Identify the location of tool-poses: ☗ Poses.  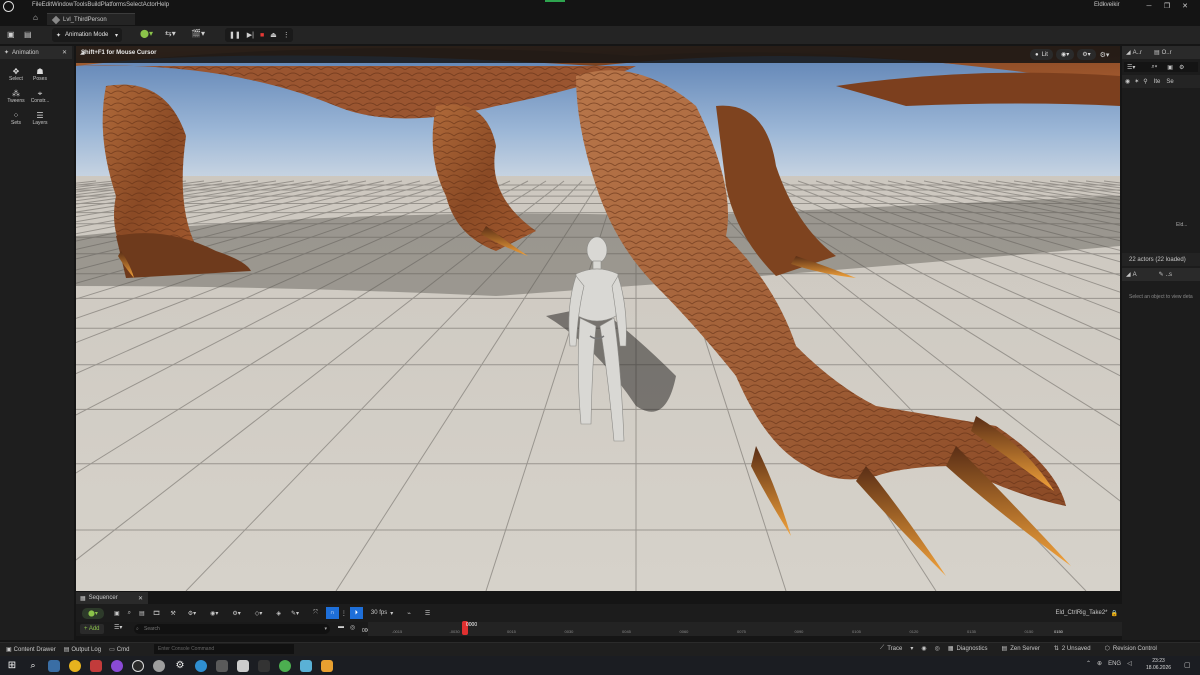
(40, 75).